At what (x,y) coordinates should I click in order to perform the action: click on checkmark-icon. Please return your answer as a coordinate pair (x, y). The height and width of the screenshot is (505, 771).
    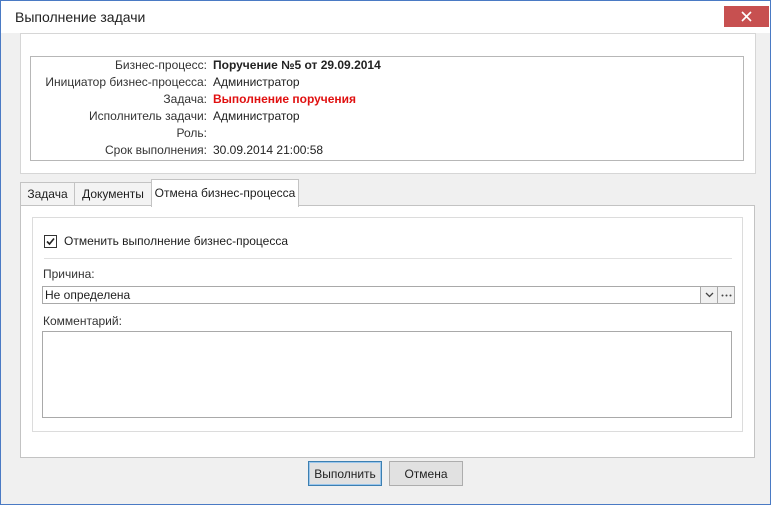
    Looking at the image, I should click on (50, 241).